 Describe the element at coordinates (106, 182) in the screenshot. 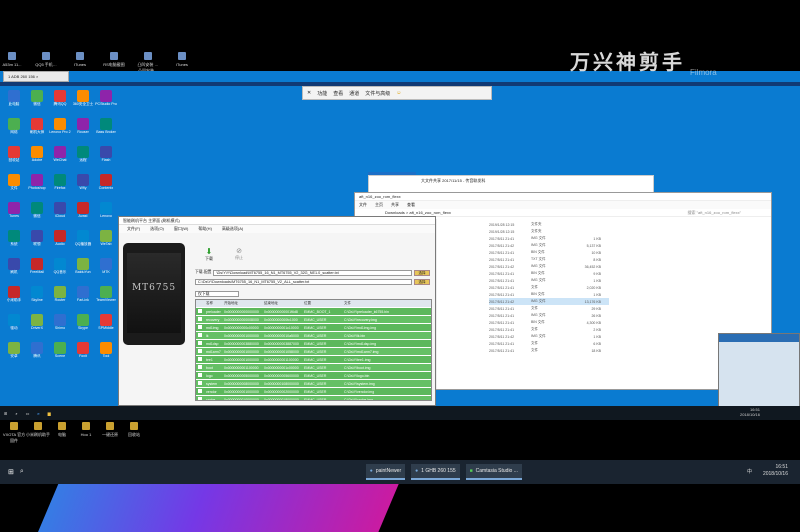

I see `desktop-icon: Contentx` at that location.